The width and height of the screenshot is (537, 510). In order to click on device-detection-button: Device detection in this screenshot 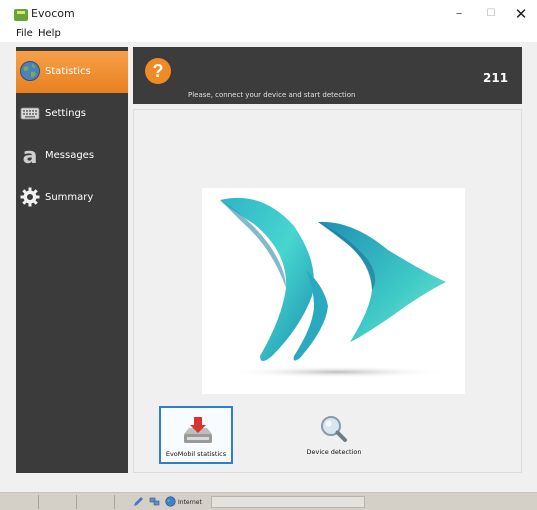, I will do `click(334, 435)`.